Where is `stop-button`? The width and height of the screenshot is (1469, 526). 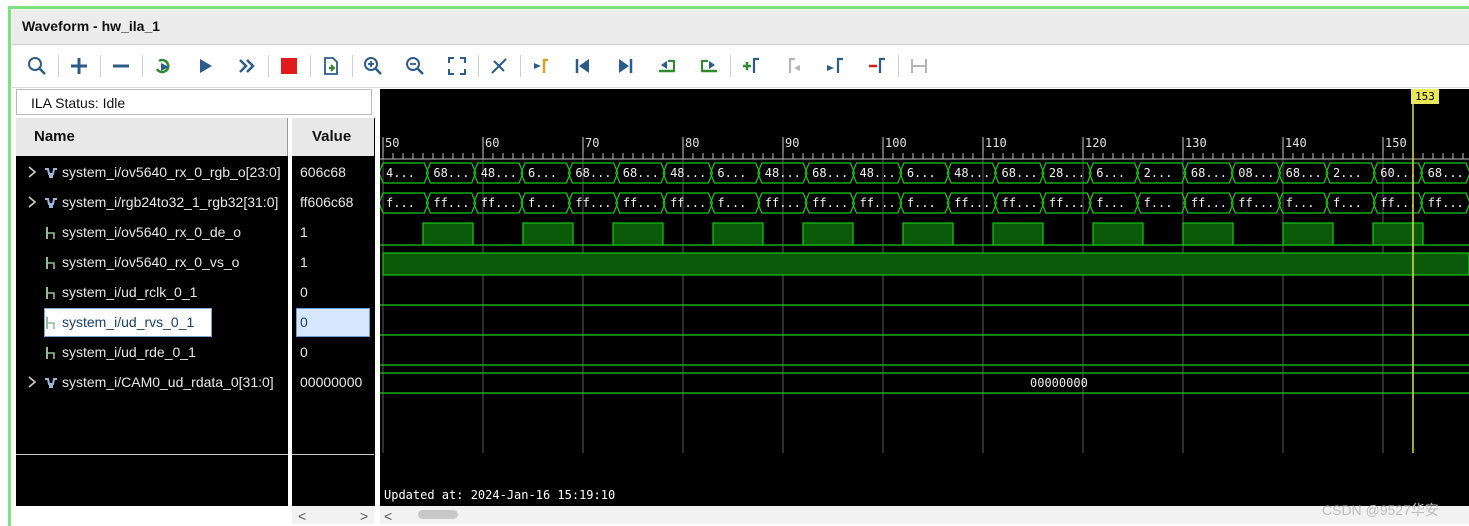
stop-button is located at coordinates (289, 66).